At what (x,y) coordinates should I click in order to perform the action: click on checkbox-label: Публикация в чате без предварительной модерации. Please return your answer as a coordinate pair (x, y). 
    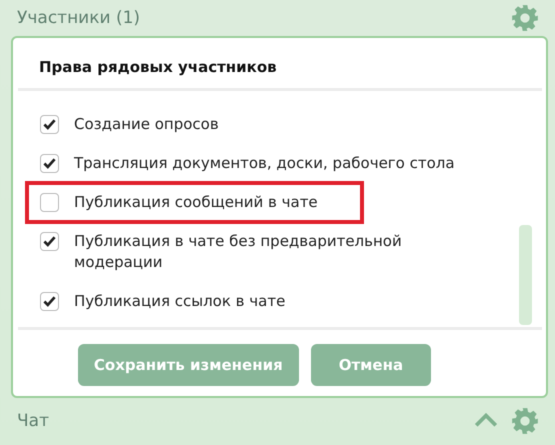
    Looking at the image, I should click on (267, 252).